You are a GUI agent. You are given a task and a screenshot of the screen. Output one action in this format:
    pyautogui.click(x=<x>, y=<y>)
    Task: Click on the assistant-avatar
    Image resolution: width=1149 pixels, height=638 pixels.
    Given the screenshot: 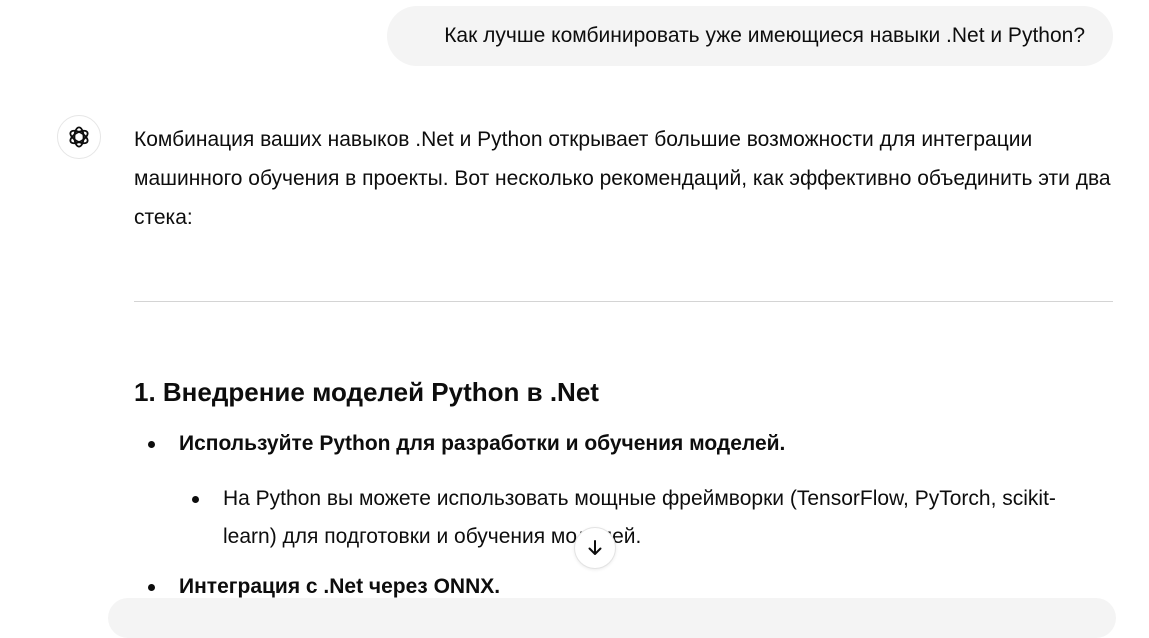 What is the action you would take?
    pyautogui.click(x=79, y=137)
    